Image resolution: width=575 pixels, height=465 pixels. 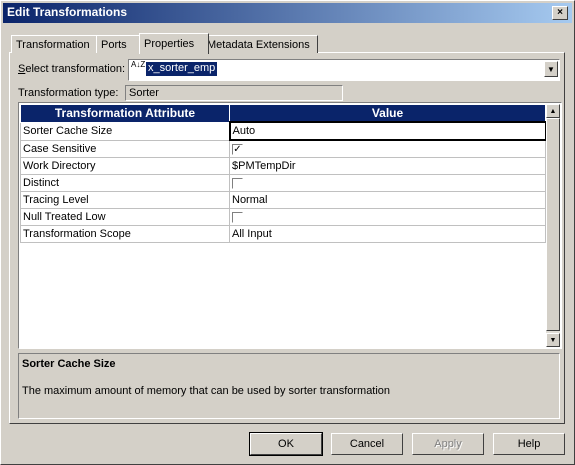 I want to click on attribute-cell: Sorter Cache Size, so click(x=125, y=131).